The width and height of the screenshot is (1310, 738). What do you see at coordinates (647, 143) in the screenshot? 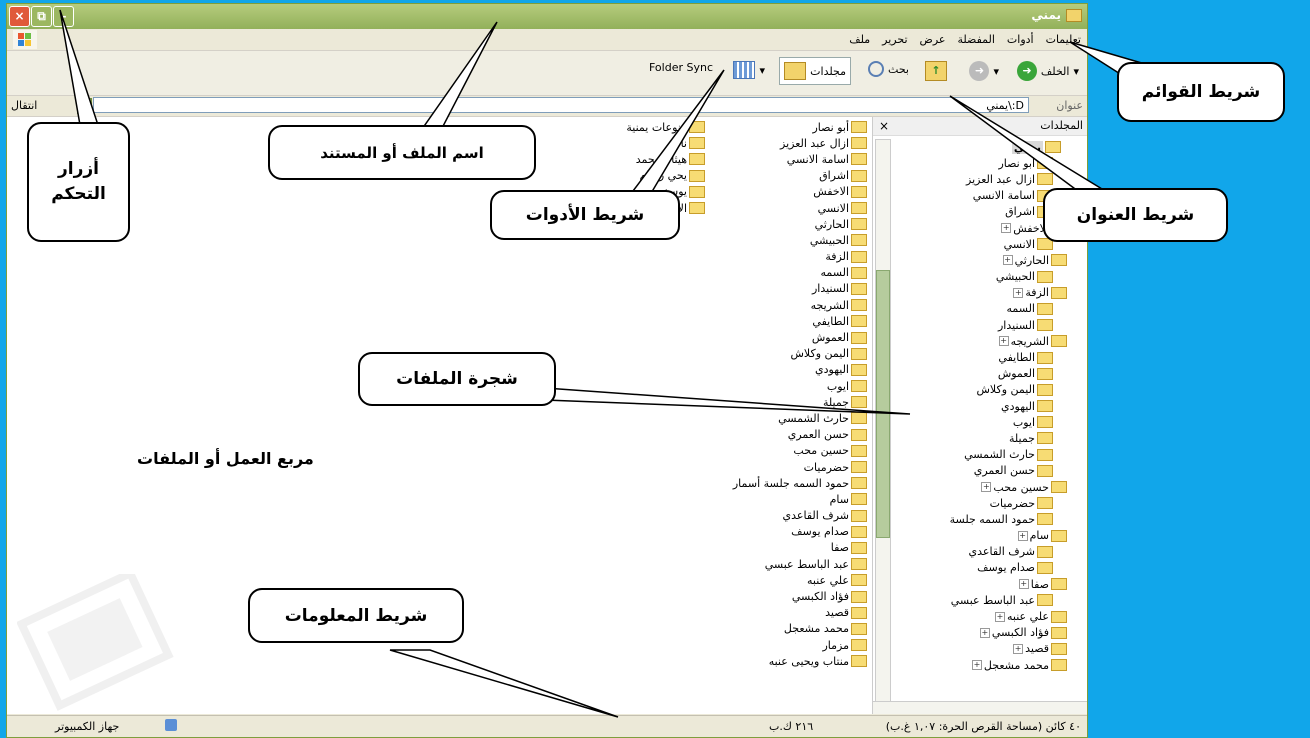
I see `file-item: نادر` at bounding box center [647, 143].